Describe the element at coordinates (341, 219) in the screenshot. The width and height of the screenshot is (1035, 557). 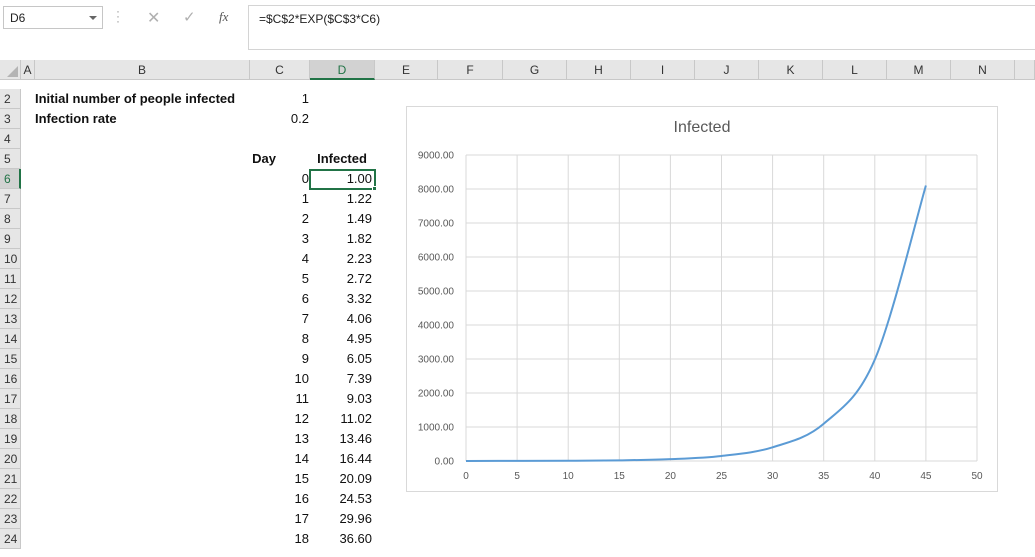
I see `infected-cell: 1.49` at that location.